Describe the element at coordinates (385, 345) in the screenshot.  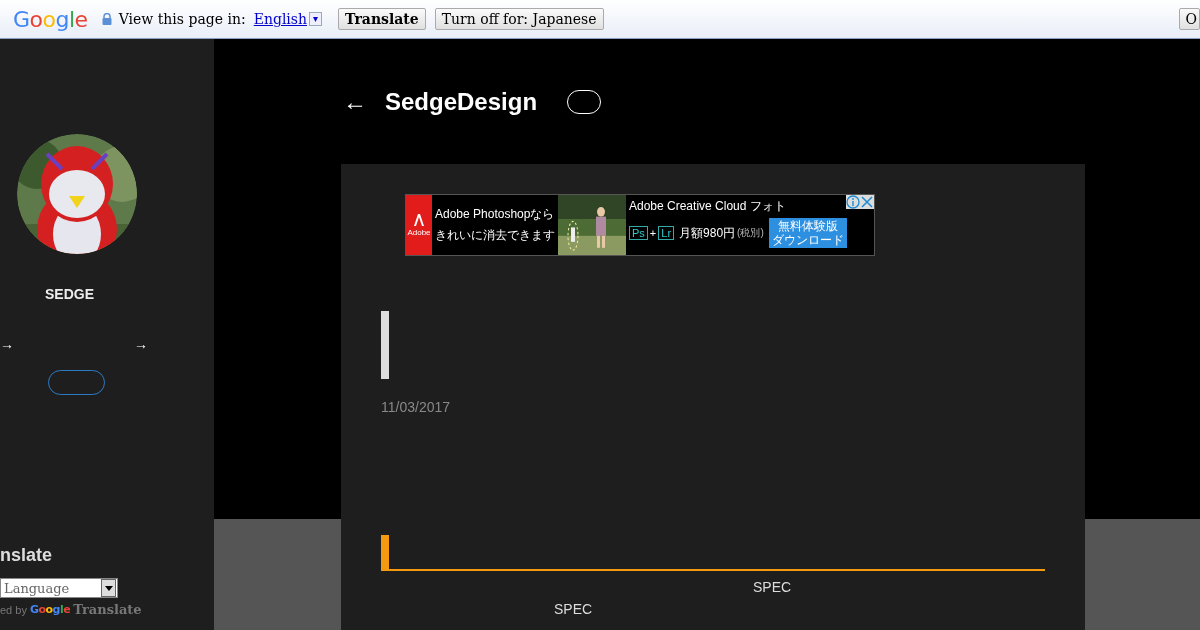
I see `title-marker` at that location.